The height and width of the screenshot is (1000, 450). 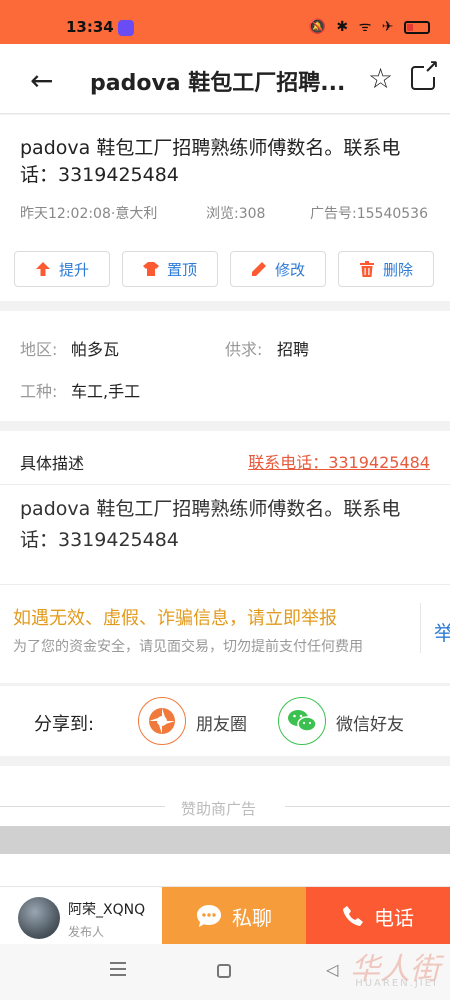 What do you see at coordinates (225, 840) in the screenshot?
I see `sponsor-ad-banner` at bounding box center [225, 840].